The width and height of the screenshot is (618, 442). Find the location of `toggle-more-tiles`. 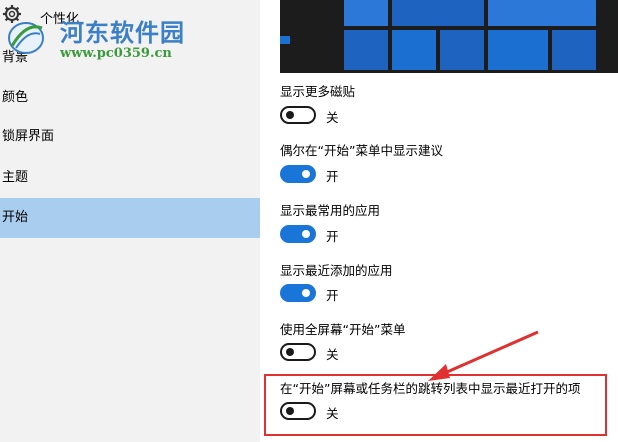

toggle-more-tiles is located at coordinates (298, 115).